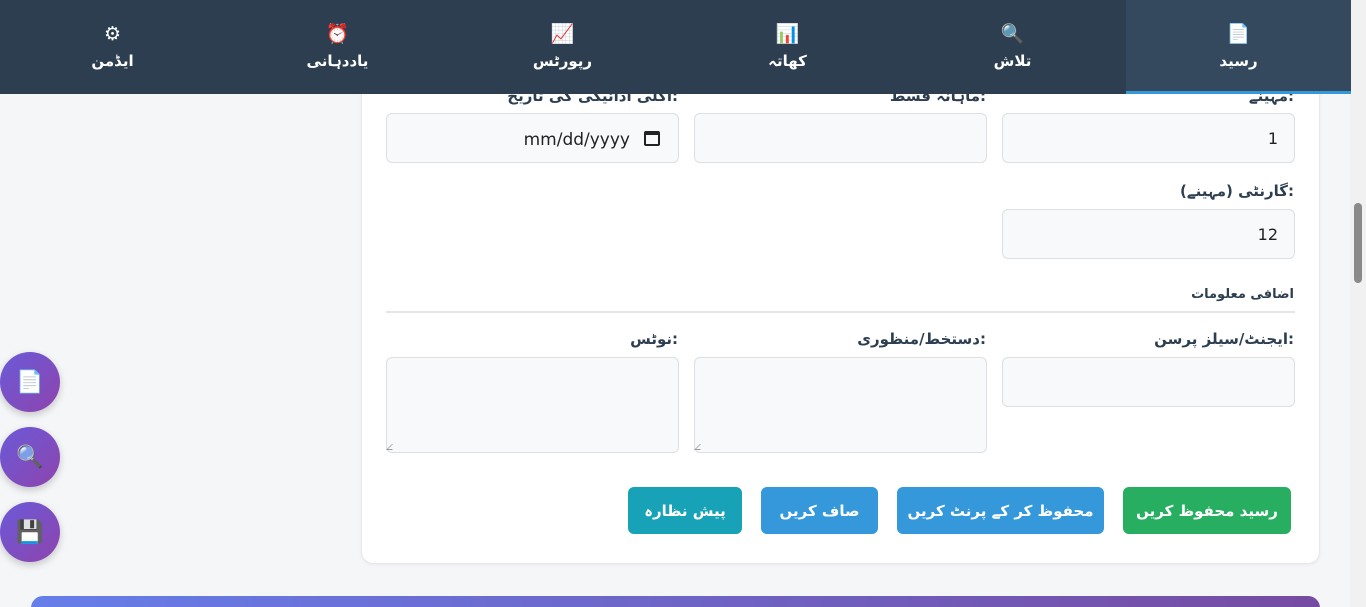 The height and width of the screenshot is (607, 1366). What do you see at coordinates (840, 138) in the screenshot?
I see `monthly-installment-input` at bounding box center [840, 138].